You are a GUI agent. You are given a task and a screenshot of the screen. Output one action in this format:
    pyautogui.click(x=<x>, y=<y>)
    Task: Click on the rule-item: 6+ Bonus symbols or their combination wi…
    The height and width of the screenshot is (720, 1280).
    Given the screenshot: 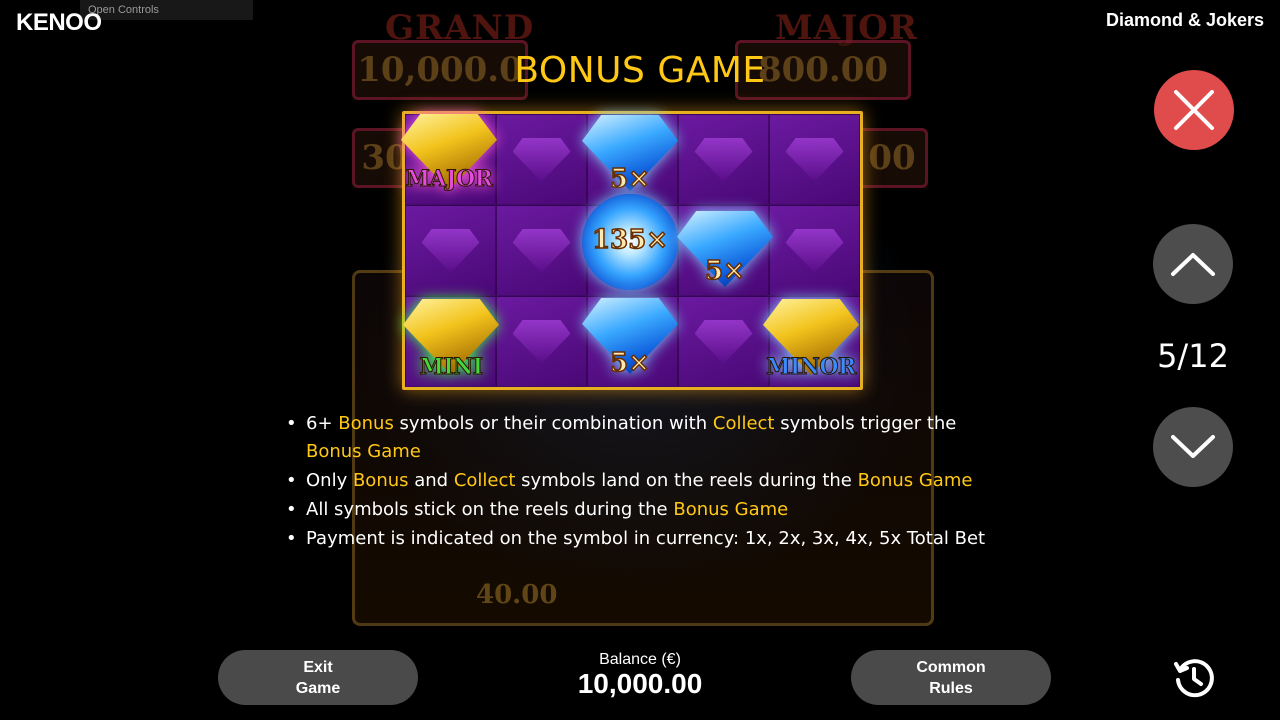 What is the action you would take?
    pyautogui.click(x=646, y=438)
    